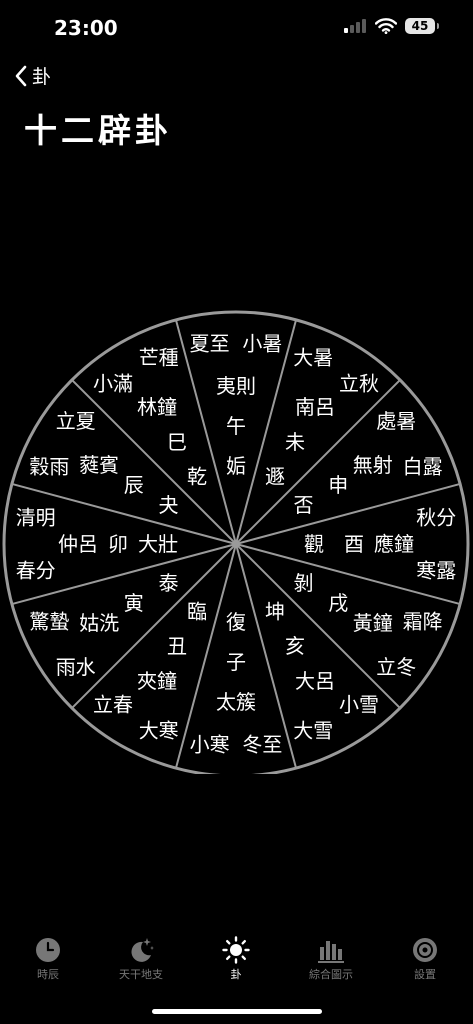 The width and height of the screenshot is (473, 1024). What do you see at coordinates (423, 467) in the screenshot?
I see `solar-term-label: 白露` at bounding box center [423, 467].